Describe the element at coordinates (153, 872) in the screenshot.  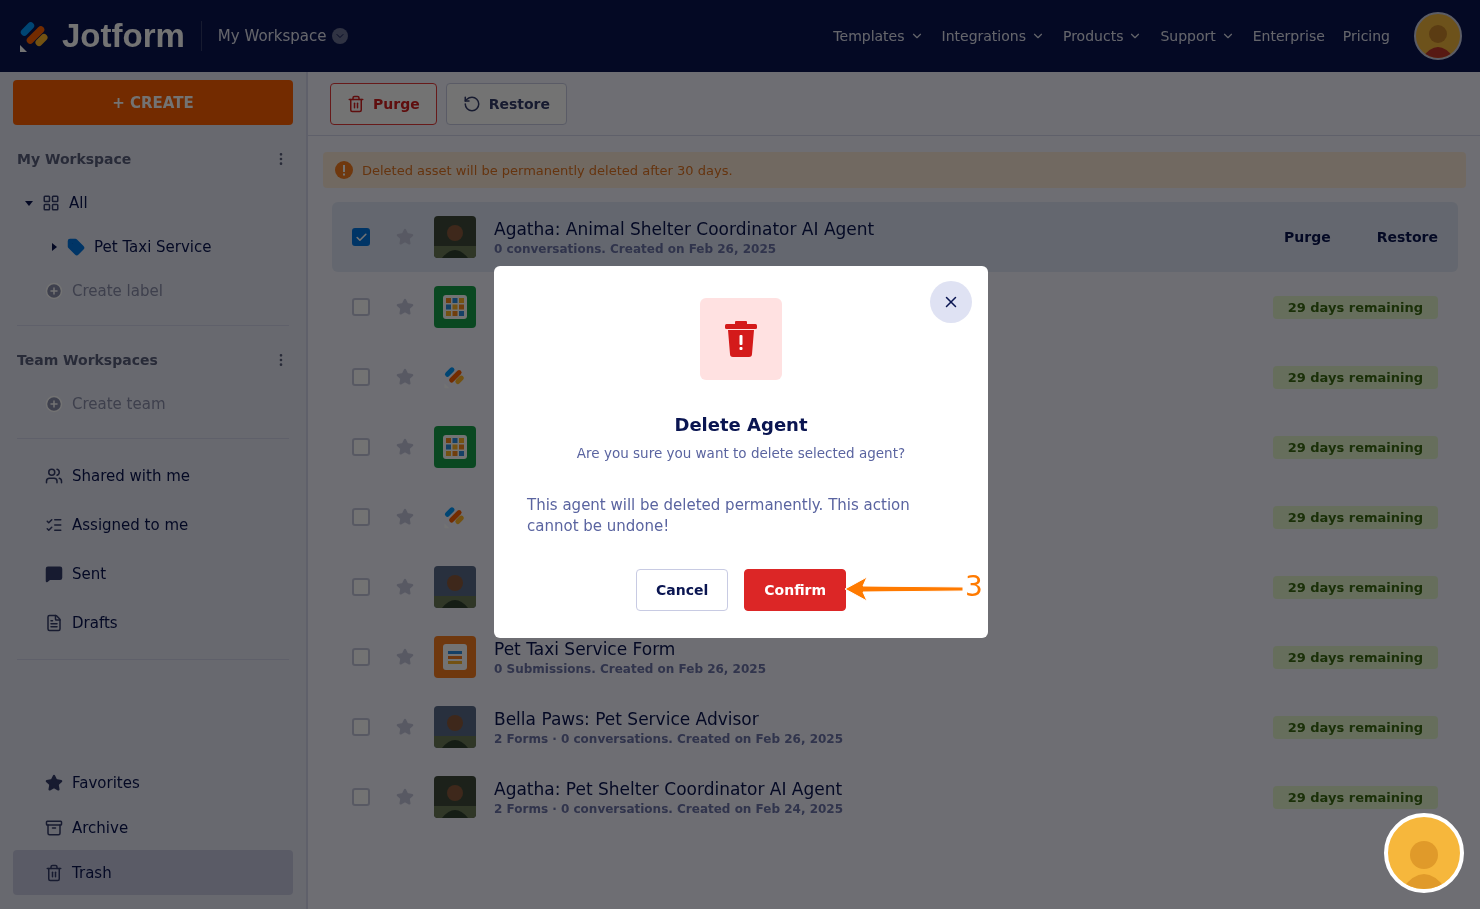
I see `sidebar-item: Trash` at that location.